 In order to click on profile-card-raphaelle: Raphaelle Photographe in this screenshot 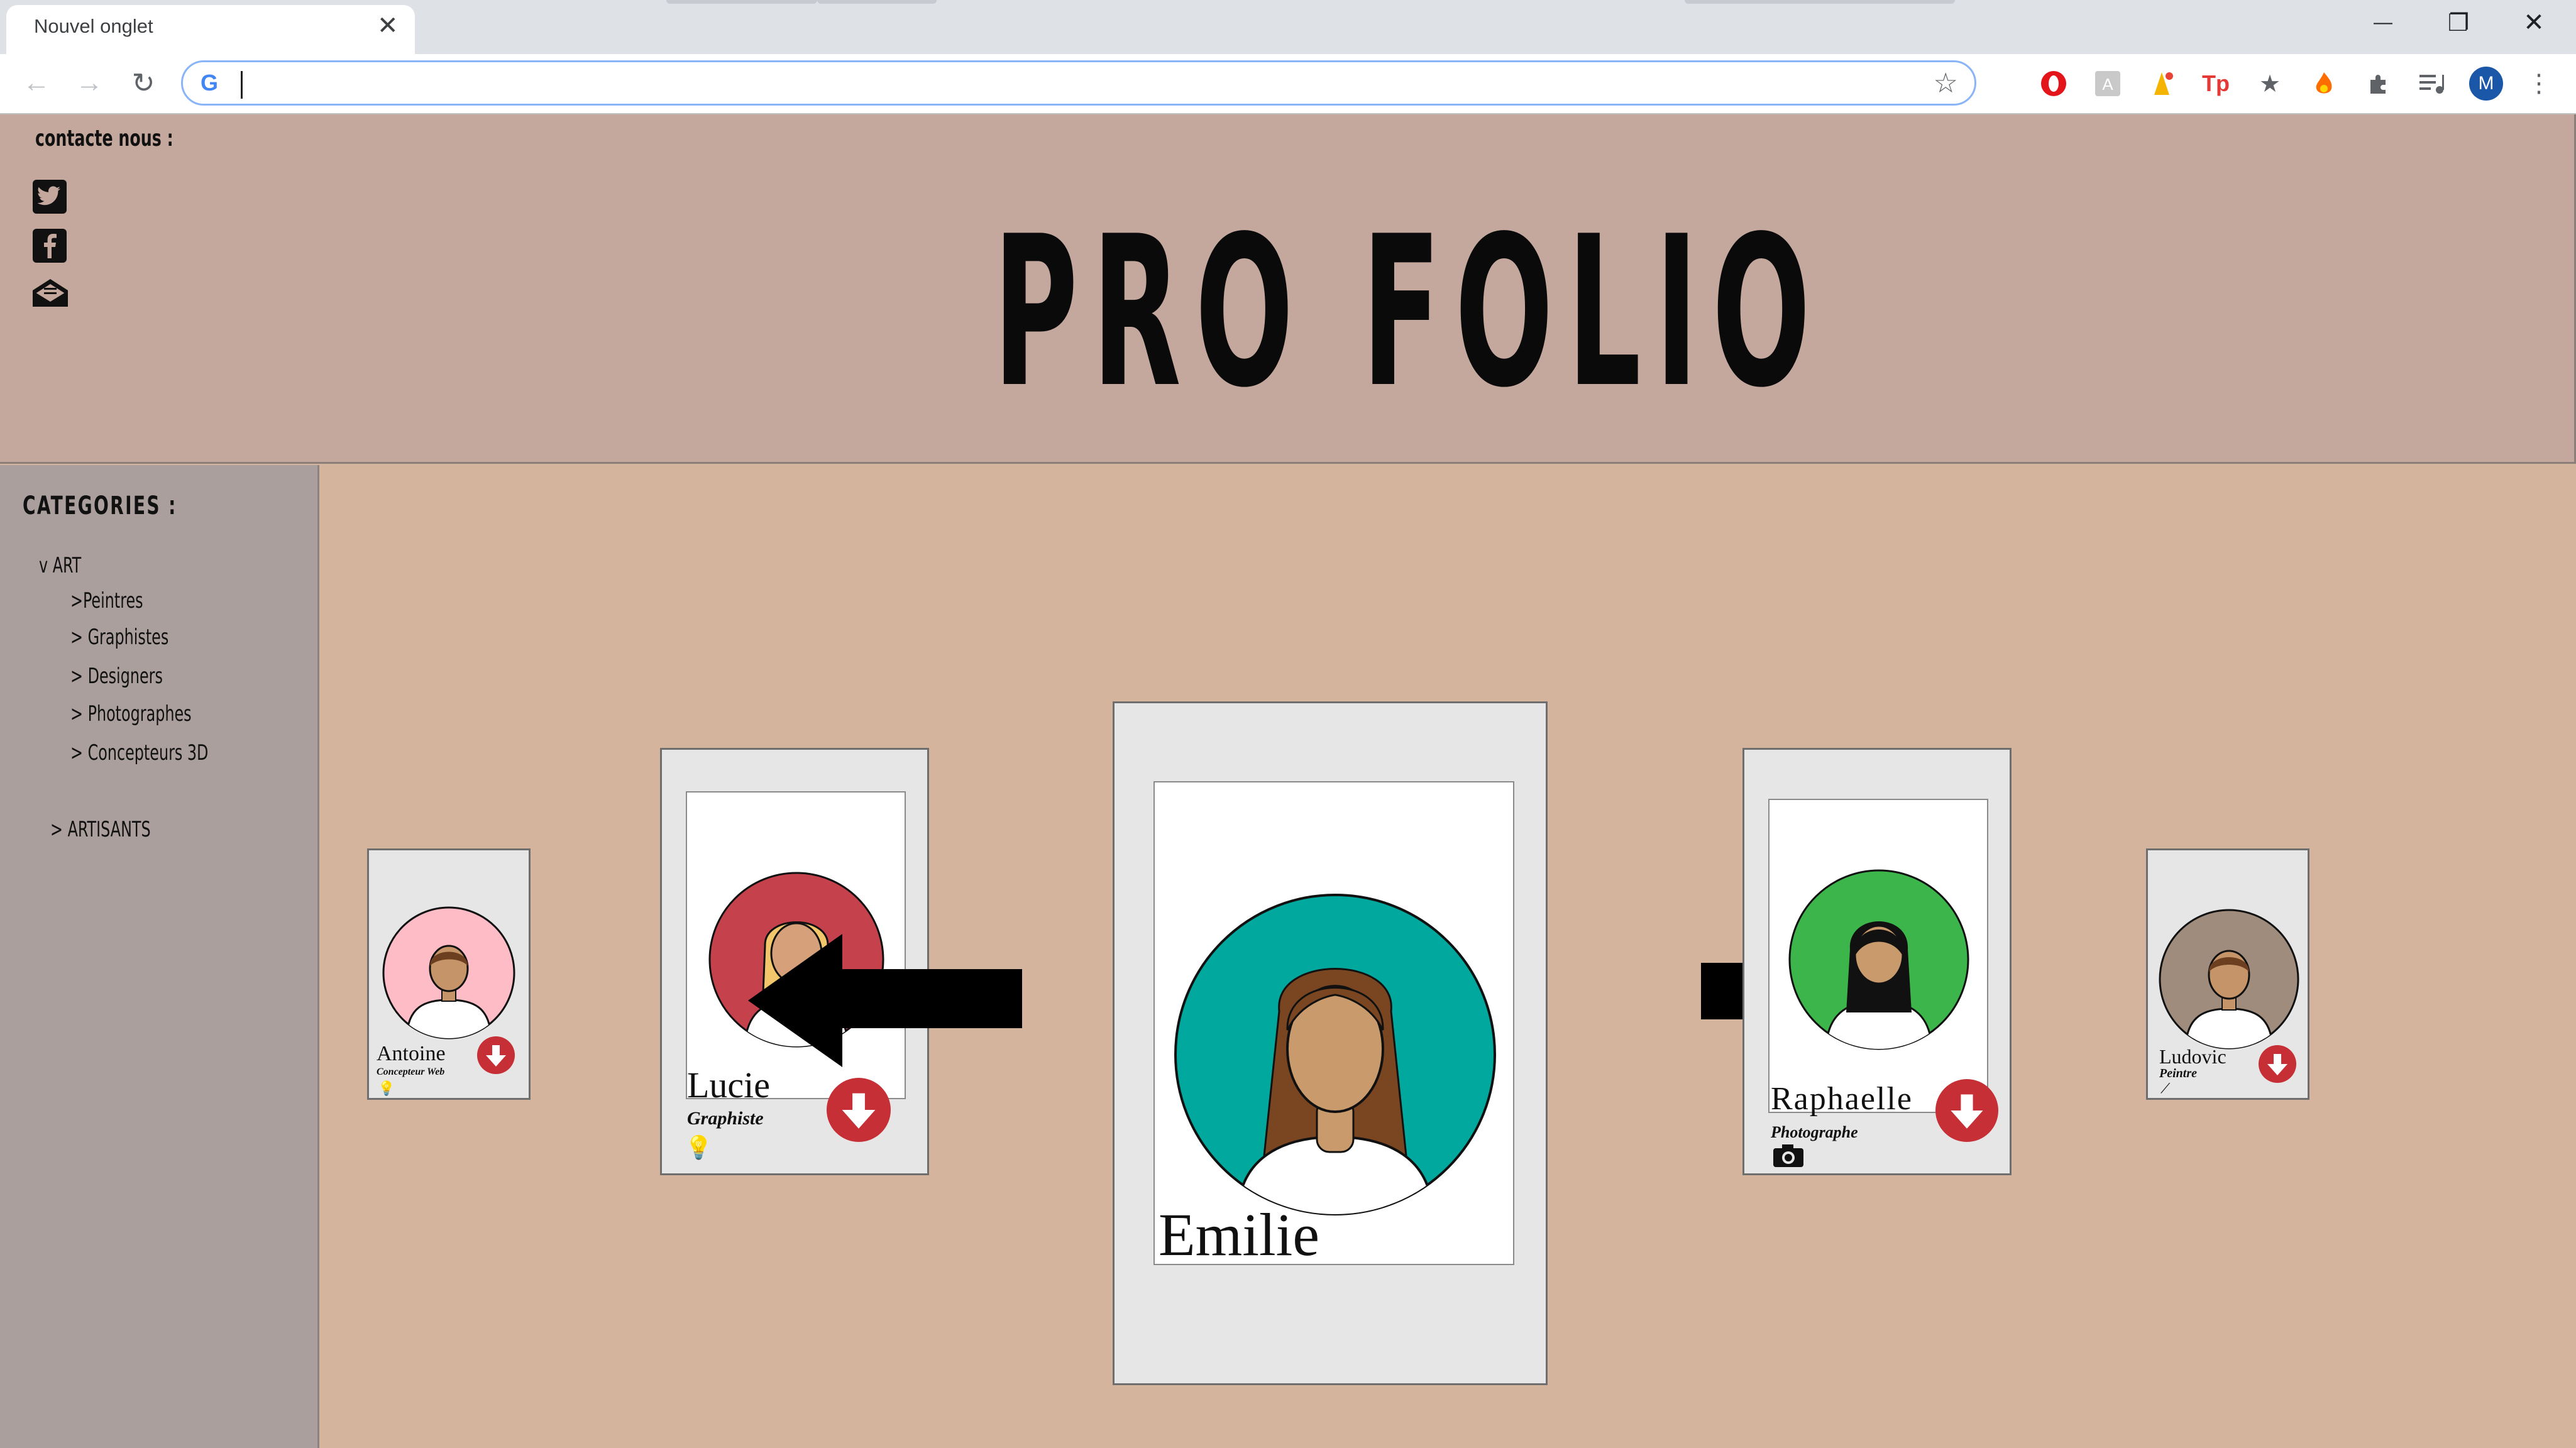, I will do `click(1877, 961)`.